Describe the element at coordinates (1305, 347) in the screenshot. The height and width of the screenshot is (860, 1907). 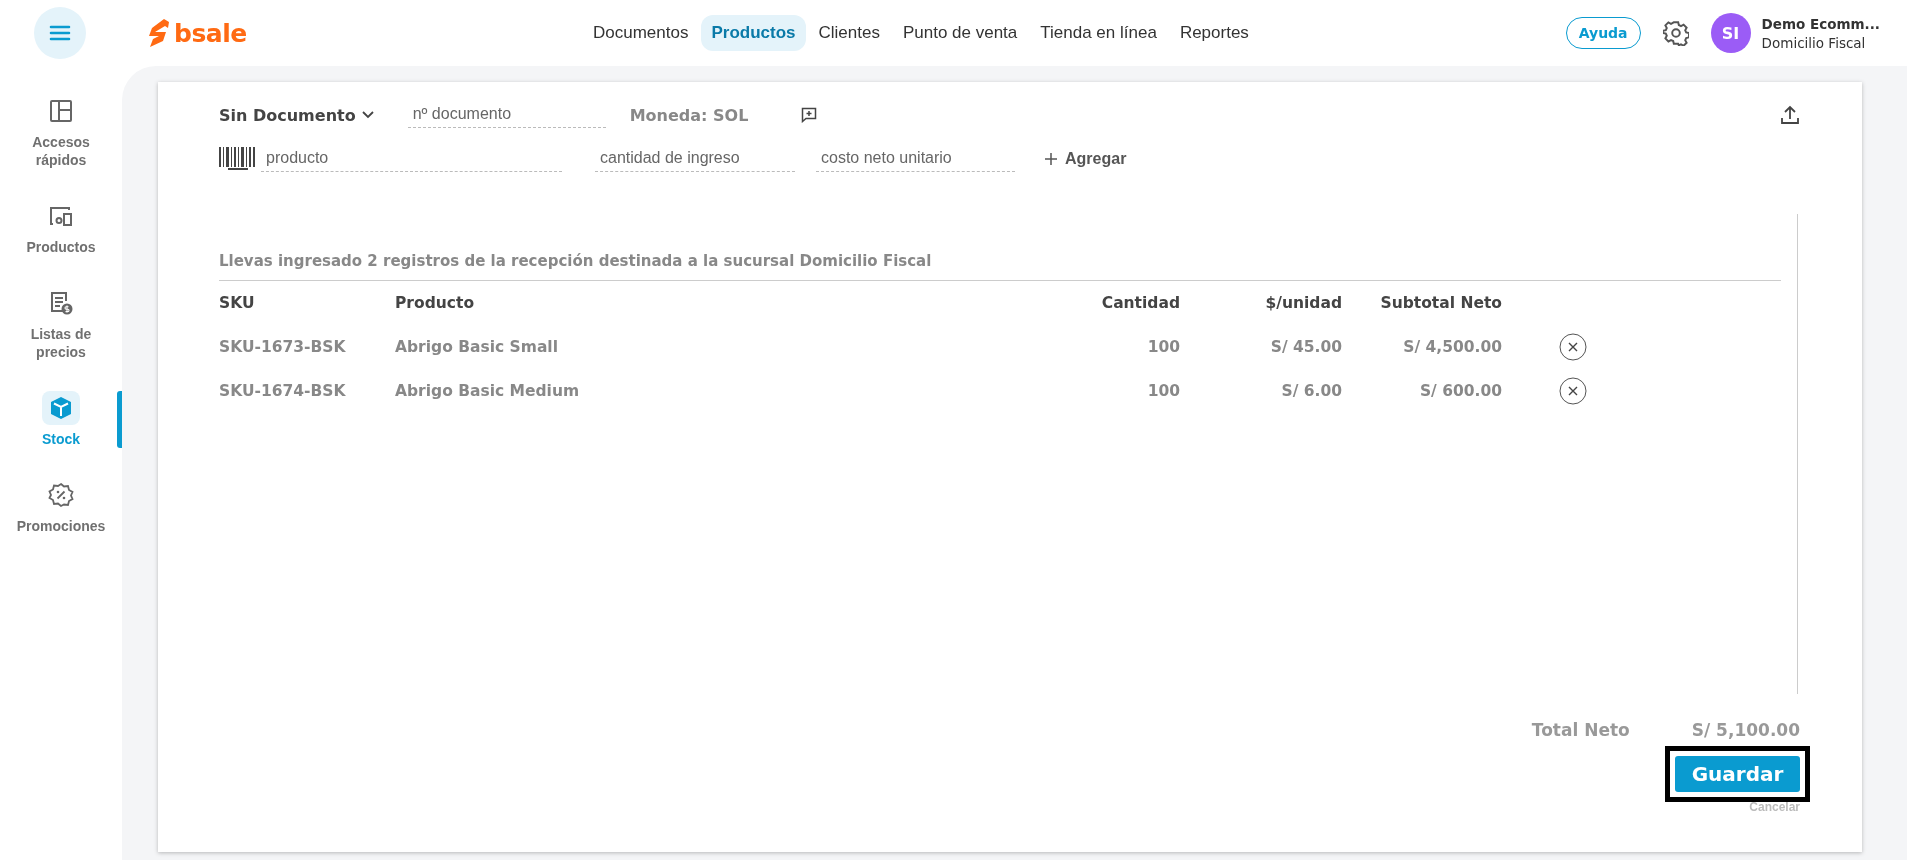
I see `table-cell-text: S/ 45.00` at that location.